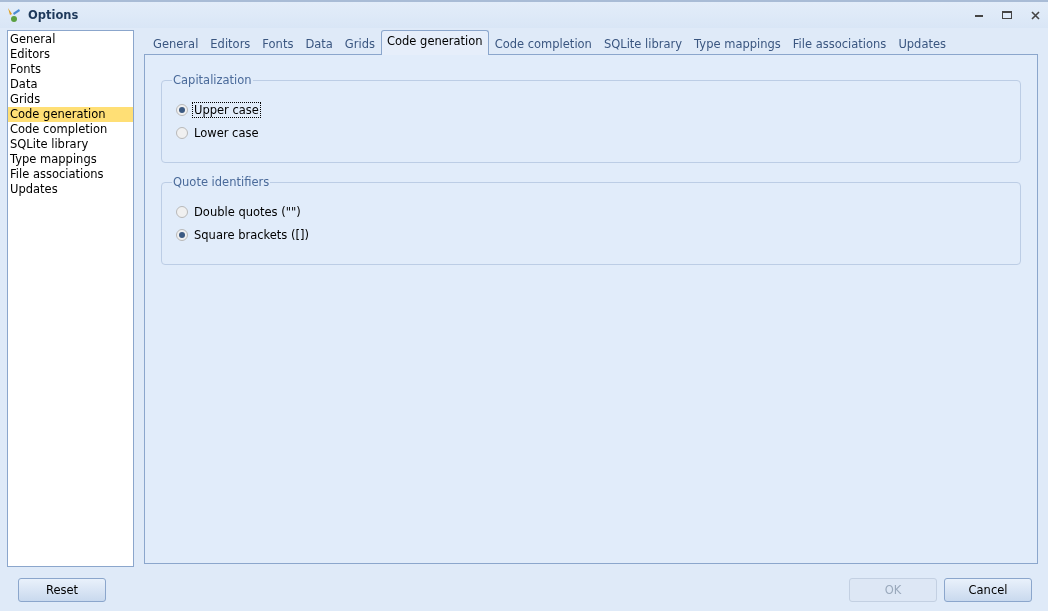  What do you see at coordinates (247, 212) in the screenshot?
I see `radio-label: Double quotes ("")` at bounding box center [247, 212].